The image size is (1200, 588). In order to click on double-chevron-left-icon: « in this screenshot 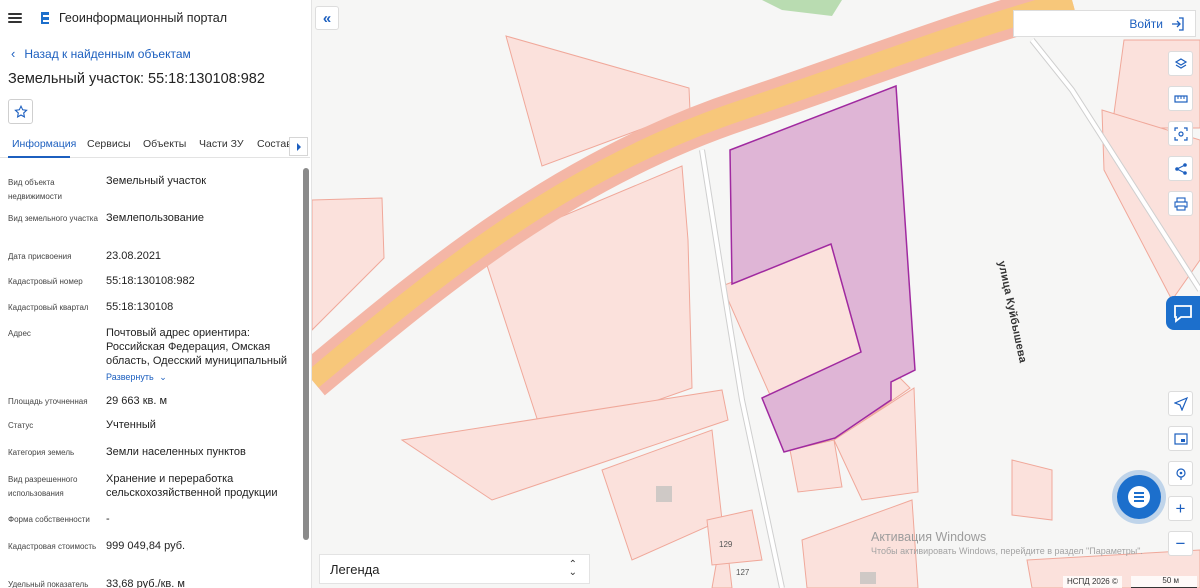, I will do `click(327, 18)`.